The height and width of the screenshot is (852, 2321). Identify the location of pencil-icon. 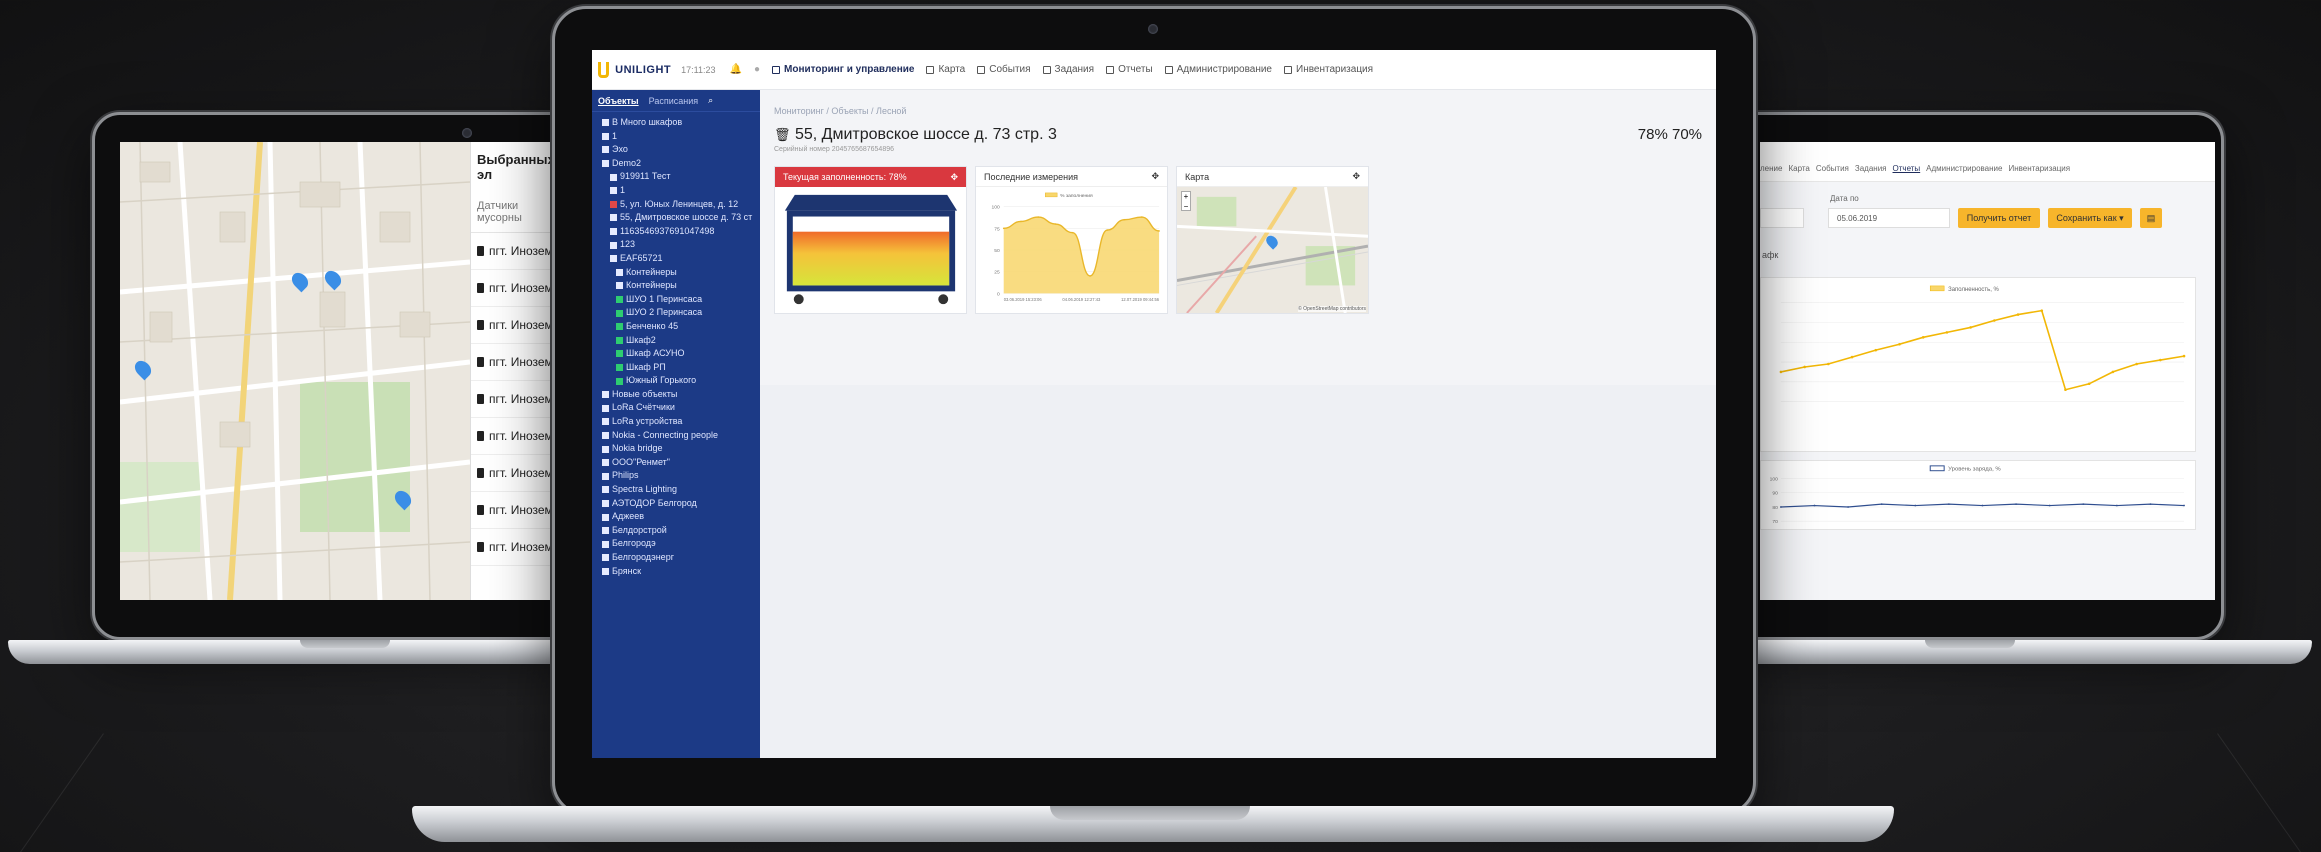
(1288, 69).